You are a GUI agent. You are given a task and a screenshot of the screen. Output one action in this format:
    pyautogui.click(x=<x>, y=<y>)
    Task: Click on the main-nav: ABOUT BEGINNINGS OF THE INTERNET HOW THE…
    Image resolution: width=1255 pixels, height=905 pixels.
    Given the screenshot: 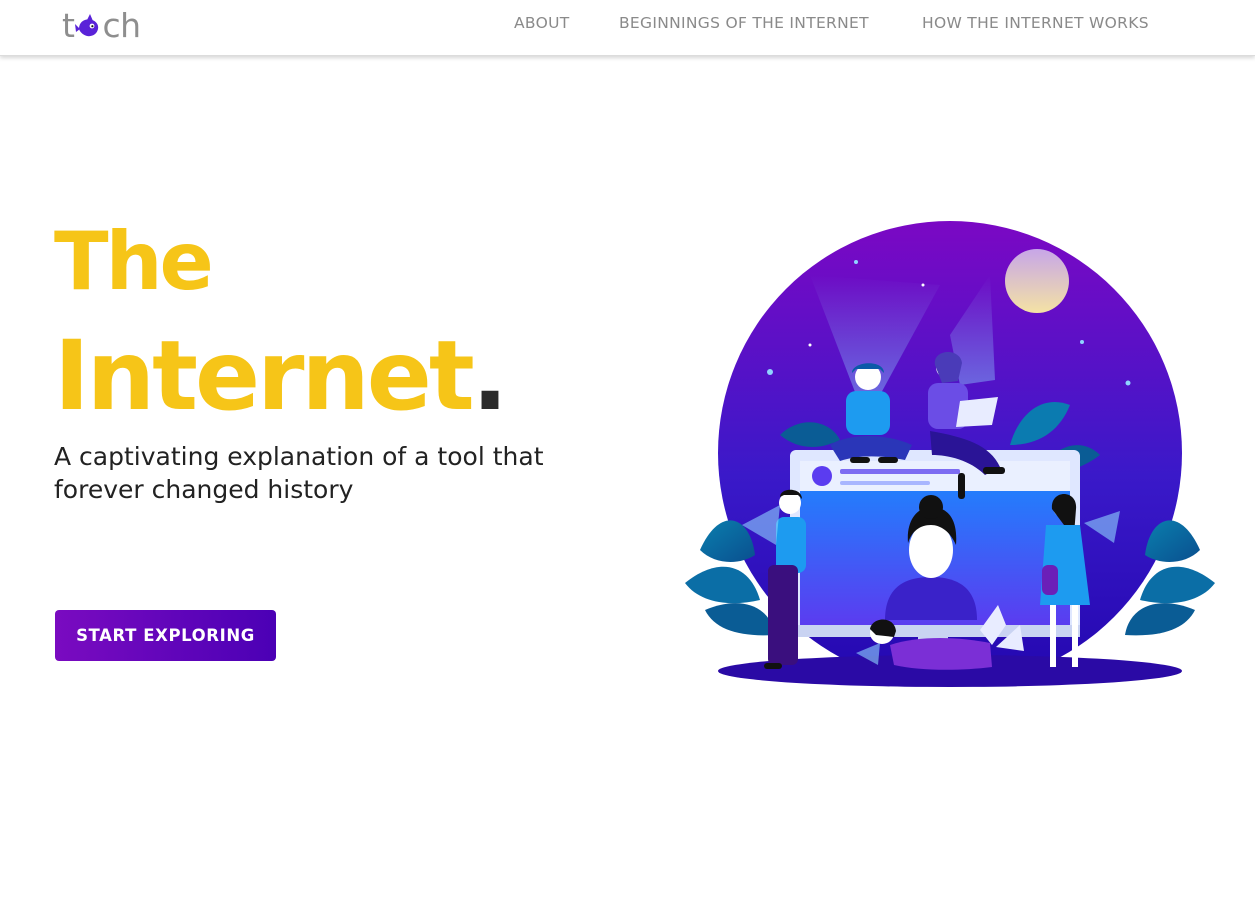 What is the action you would take?
    pyautogui.click(x=627, y=24)
    